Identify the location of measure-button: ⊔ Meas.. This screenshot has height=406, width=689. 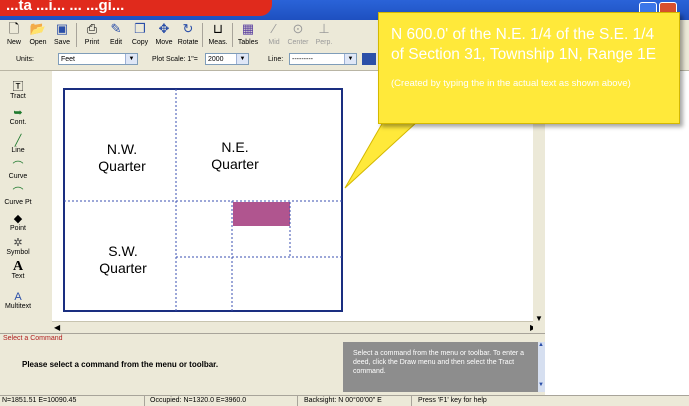
(218, 35).